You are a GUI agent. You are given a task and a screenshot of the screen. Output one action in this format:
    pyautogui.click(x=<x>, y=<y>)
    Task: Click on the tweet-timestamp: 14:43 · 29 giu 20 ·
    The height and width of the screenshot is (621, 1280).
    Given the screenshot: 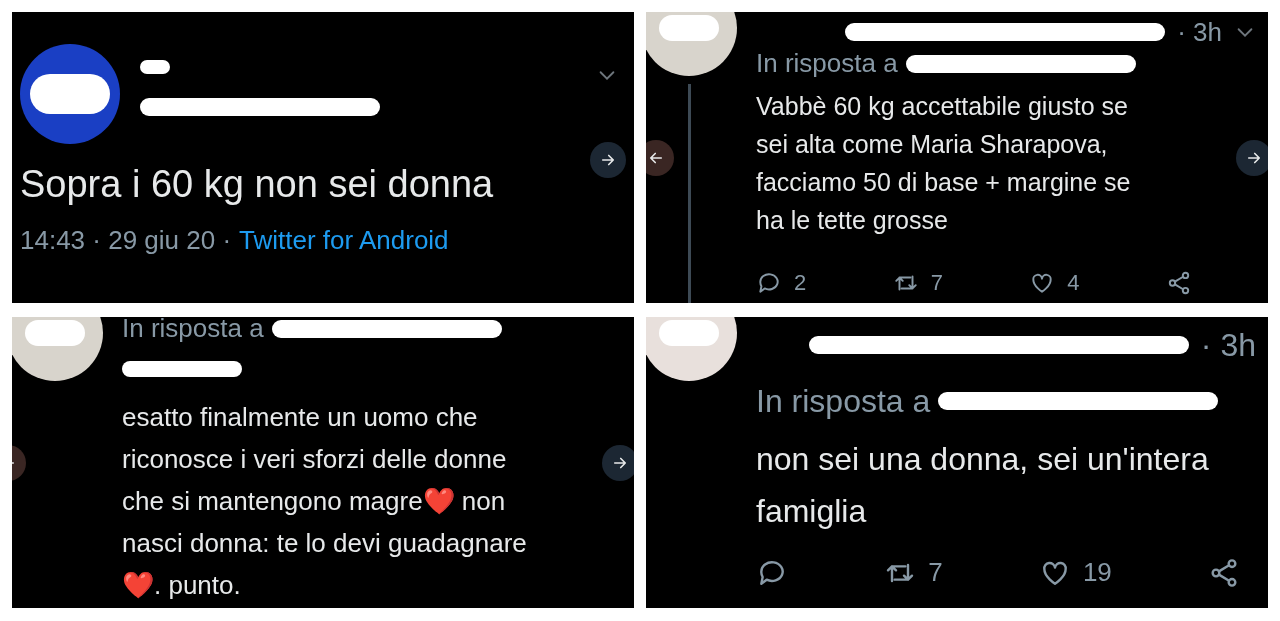 What is the action you would take?
    pyautogui.click(x=126, y=240)
    